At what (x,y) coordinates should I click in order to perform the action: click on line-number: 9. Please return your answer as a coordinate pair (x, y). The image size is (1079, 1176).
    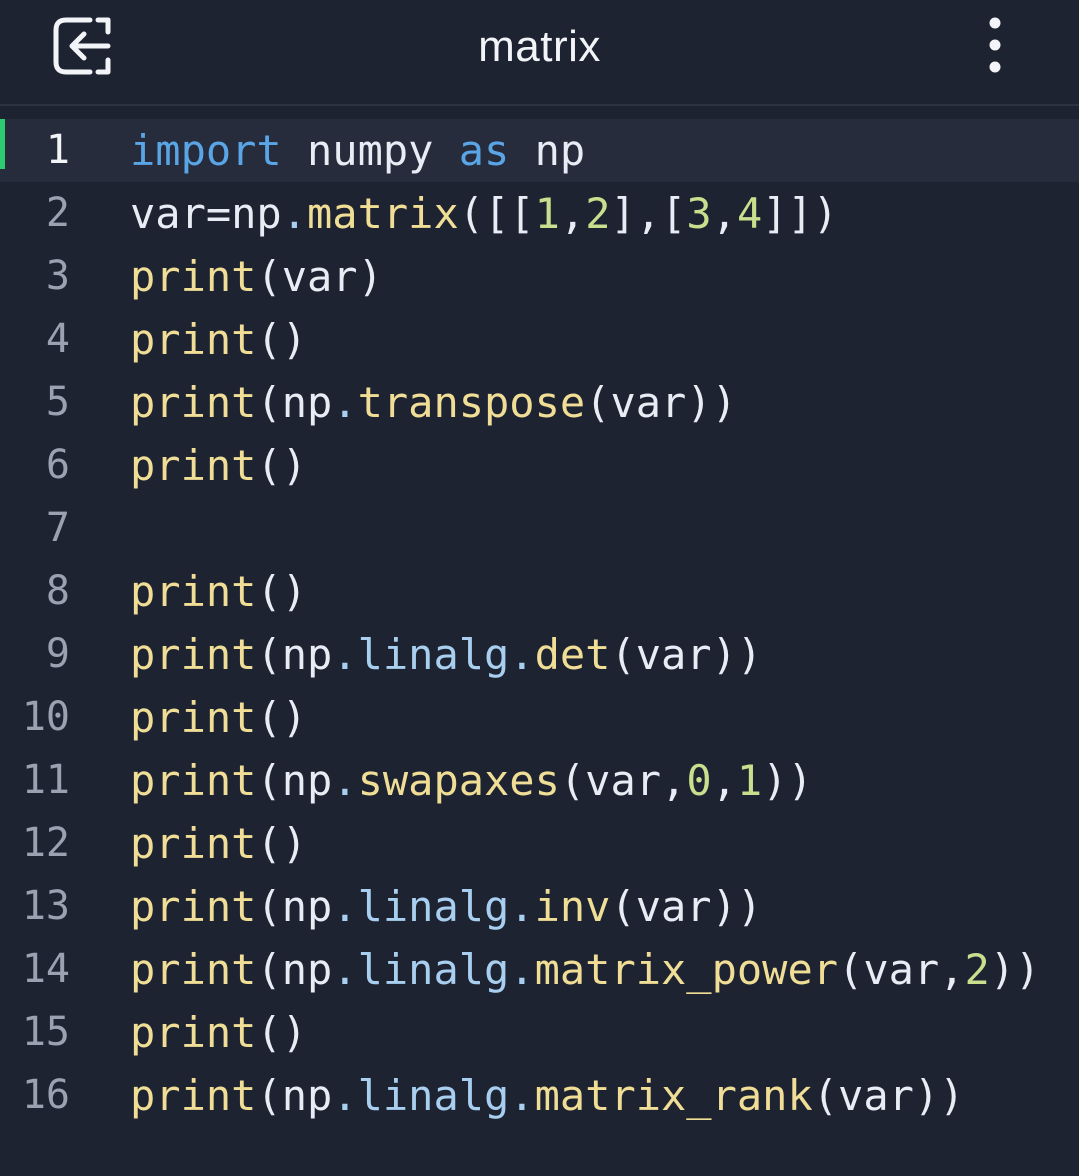
    Looking at the image, I should click on (57, 654).